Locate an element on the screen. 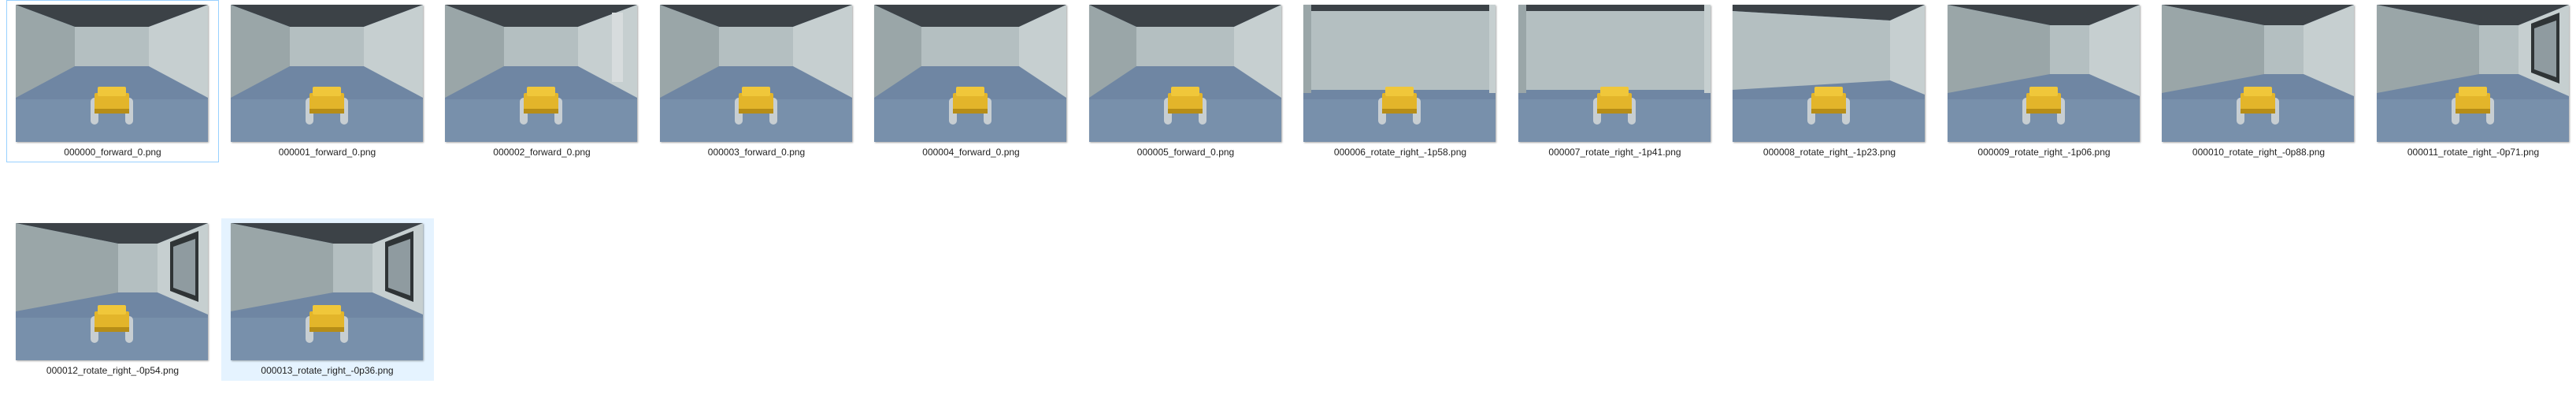 Image resolution: width=2576 pixels, height=417 pixels. file-item: 000002_forward_0.png is located at coordinates (542, 81).